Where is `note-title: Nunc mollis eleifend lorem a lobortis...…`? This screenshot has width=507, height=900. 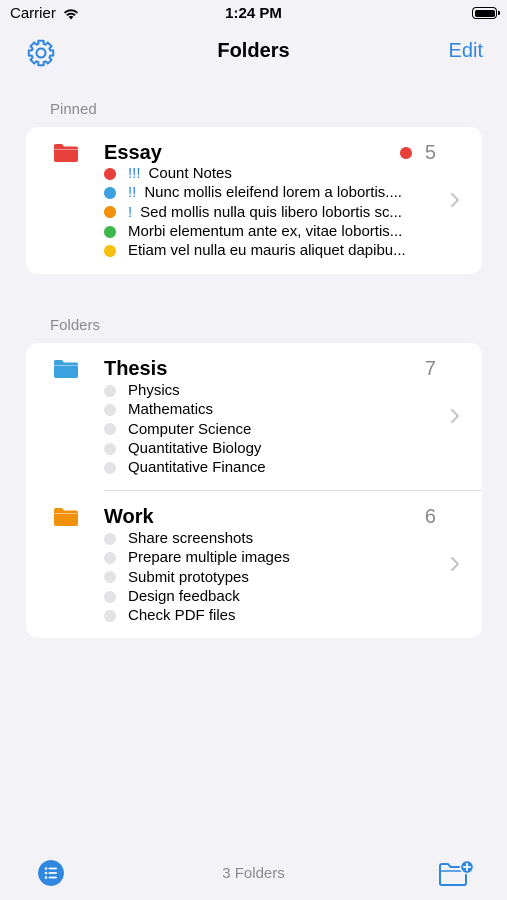 note-title: Nunc mollis eleifend lorem a lobortis...… is located at coordinates (273, 193).